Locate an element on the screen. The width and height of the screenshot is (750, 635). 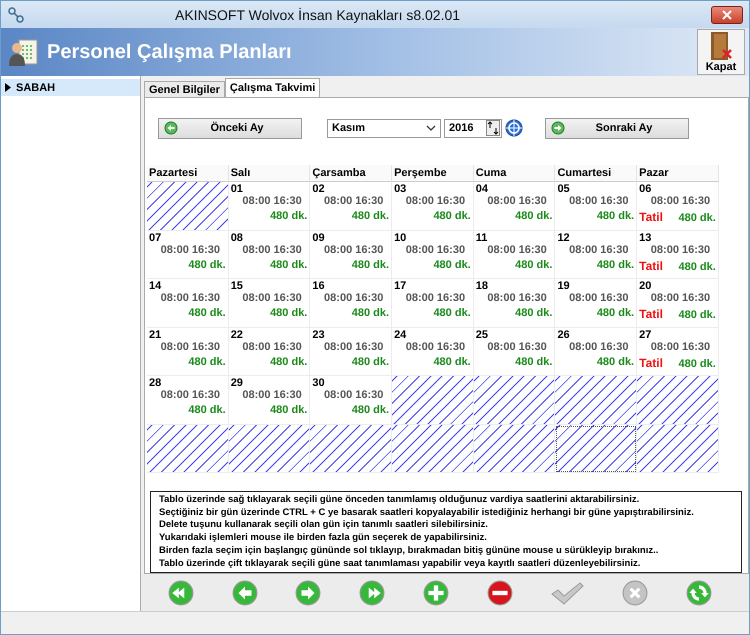
tab: Genel Bilgiler is located at coordinates (184, 89).